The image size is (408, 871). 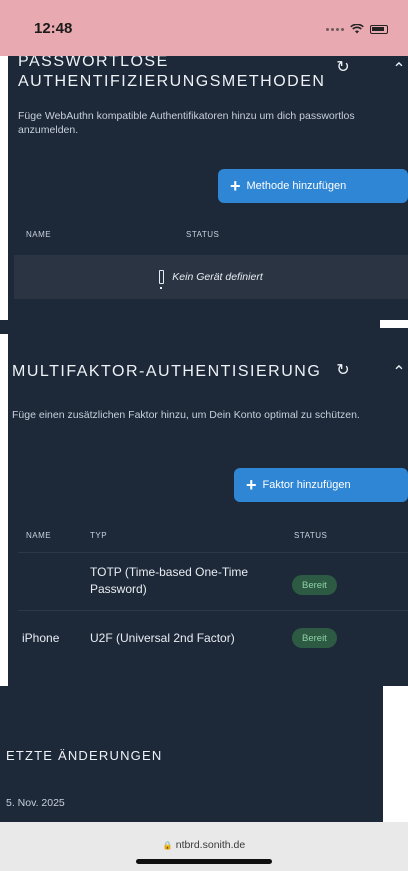 What do you see at coordinates (296, 186) in the screenshot?
I see `add-method-label: Methode hinzufügen` at bounding box center [296, 186].